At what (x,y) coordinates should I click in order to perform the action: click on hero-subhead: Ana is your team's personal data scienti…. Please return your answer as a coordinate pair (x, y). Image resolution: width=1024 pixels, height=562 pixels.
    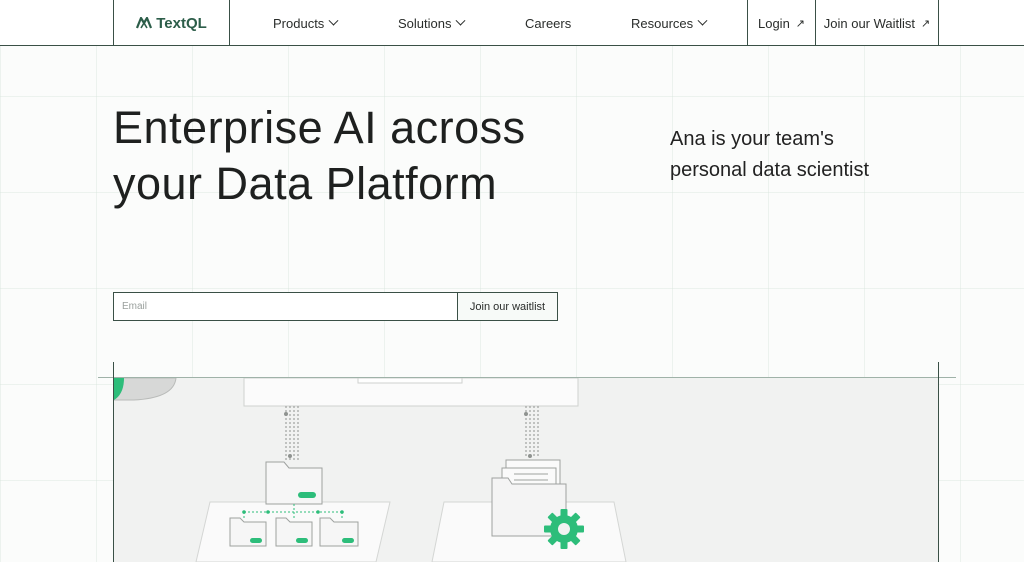
    Looking at the image, I should click on (810, 155).